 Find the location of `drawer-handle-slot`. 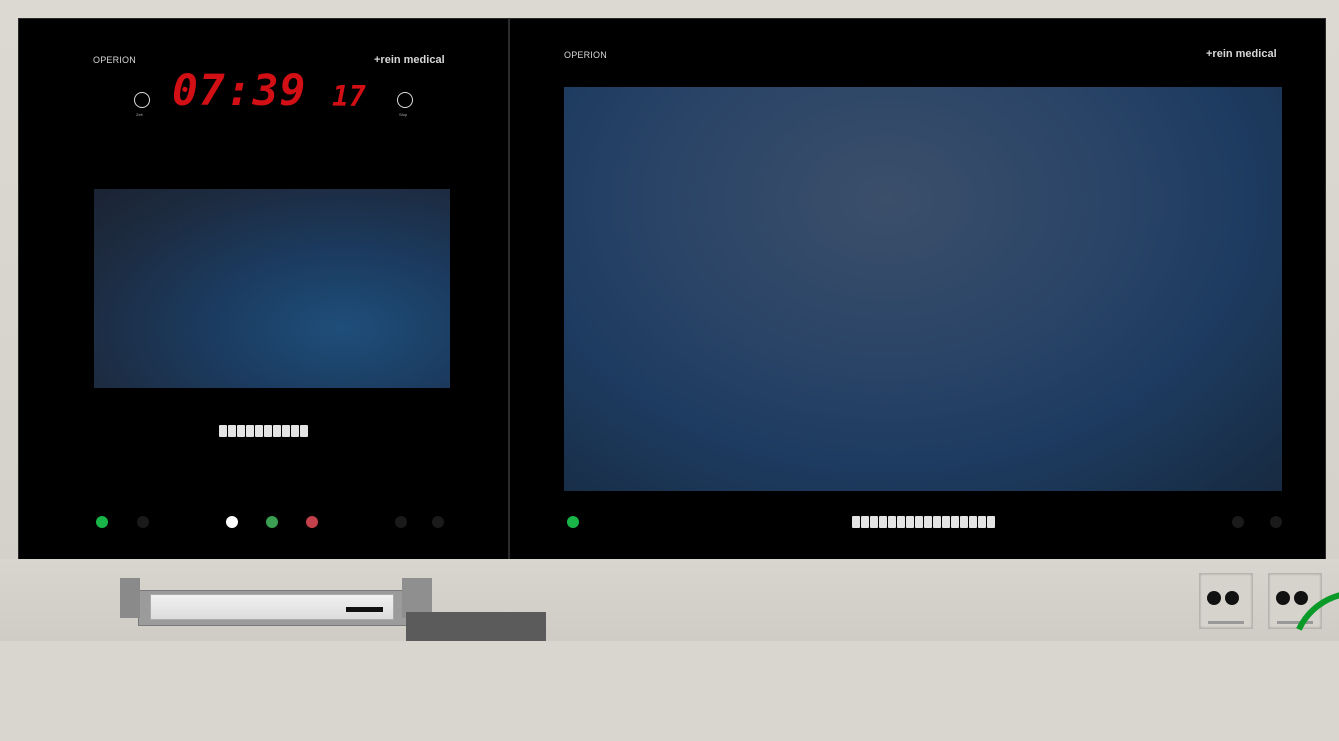

drawer-handle-slot is located at coordinates (364, 609).